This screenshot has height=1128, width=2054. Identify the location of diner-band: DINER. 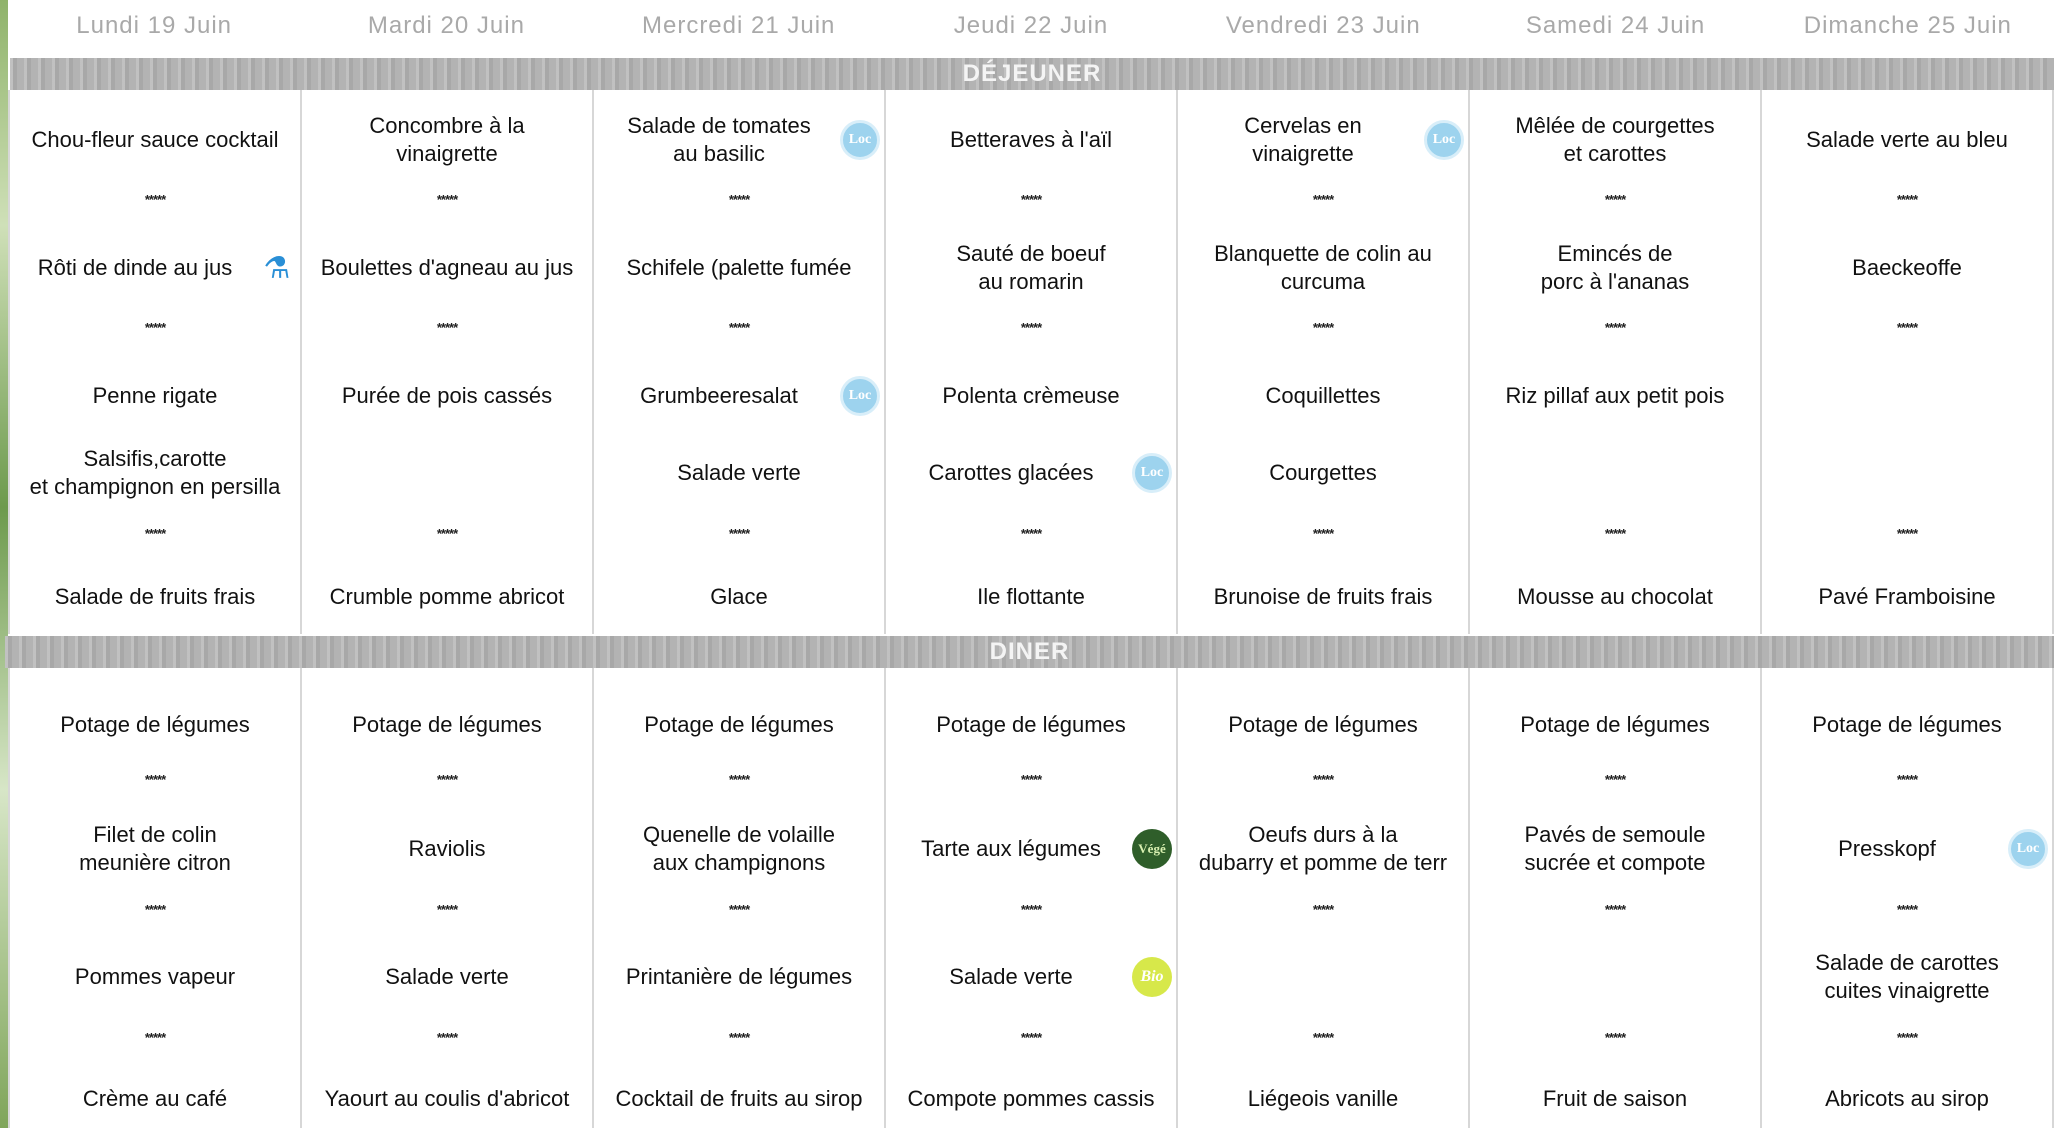
(1029, 652).